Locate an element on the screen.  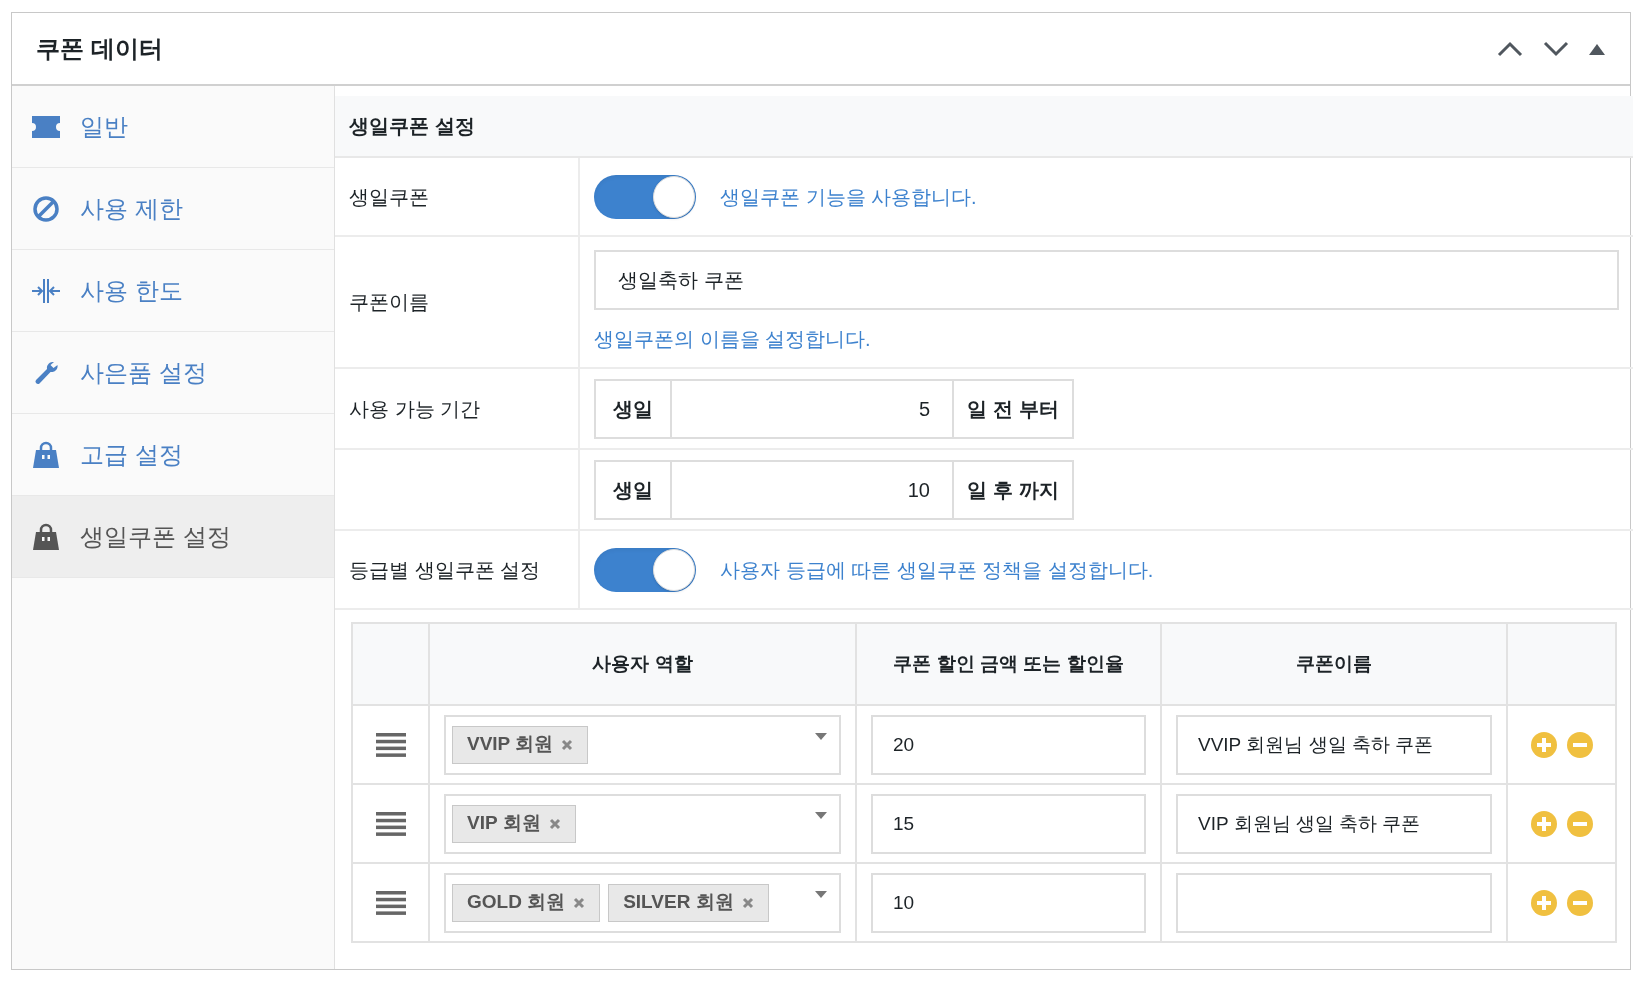
discount-field: 10 is located at coordinates (1008, 902).